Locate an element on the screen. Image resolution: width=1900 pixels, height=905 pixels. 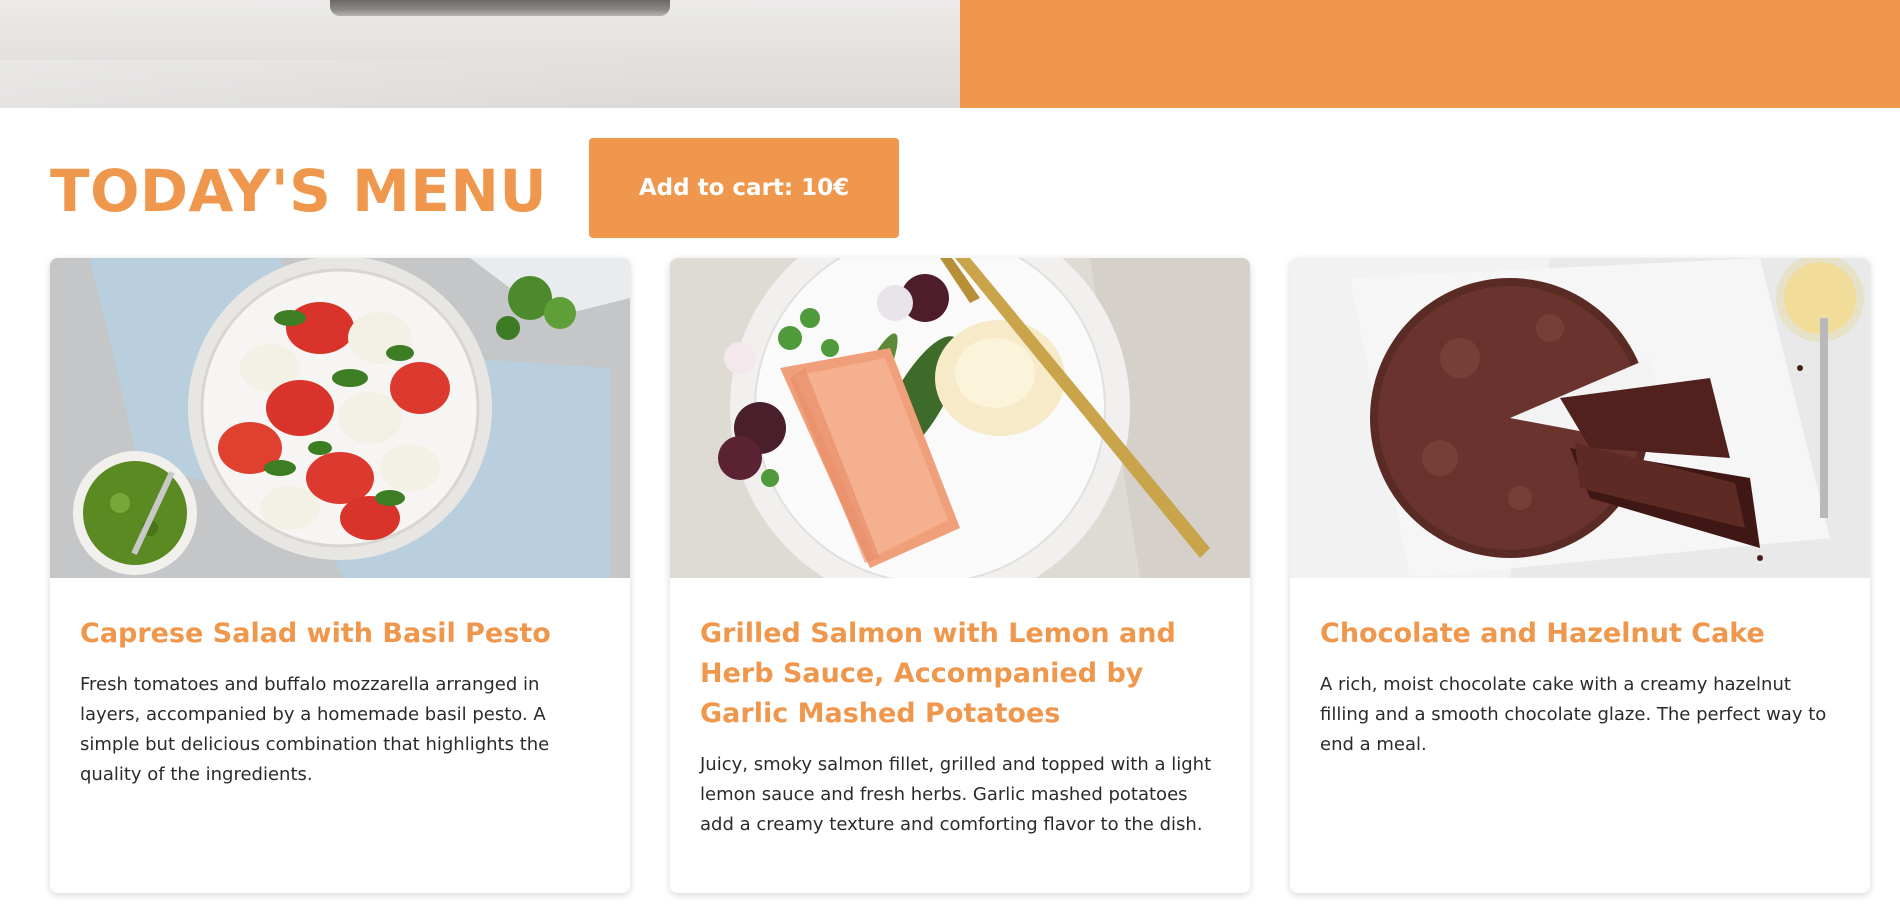
dish-image-cake is located at coordinates (1580, 418).